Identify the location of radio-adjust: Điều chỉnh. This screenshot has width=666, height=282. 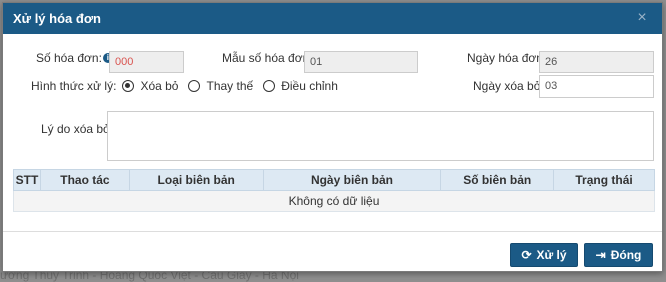
(300, 86).